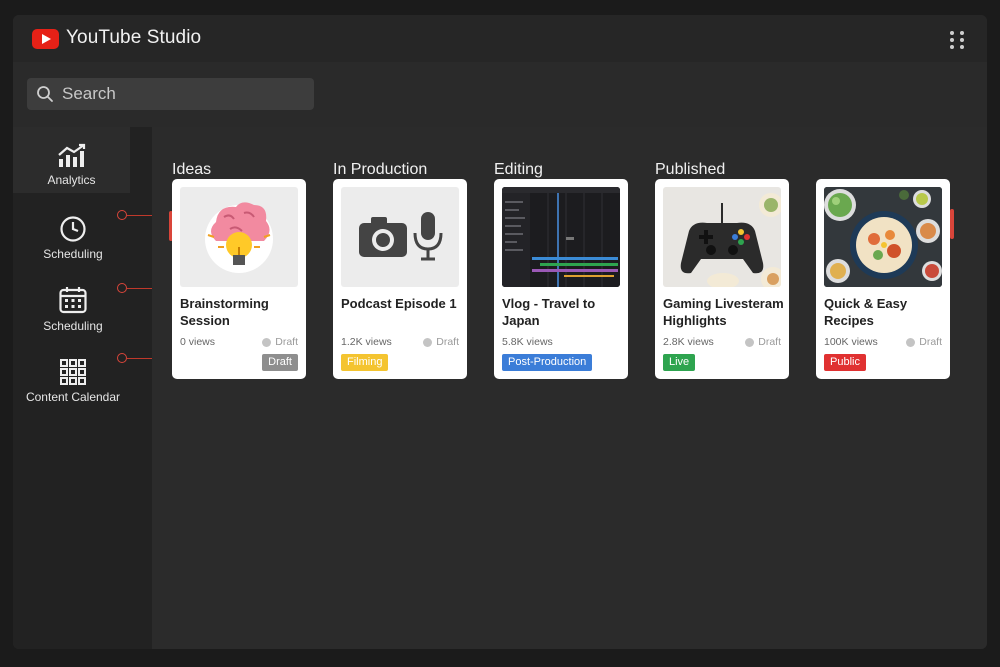  Describe the element at coordinates (956, 40) in the screenshot. I see `apps-menu-icon` at that location.